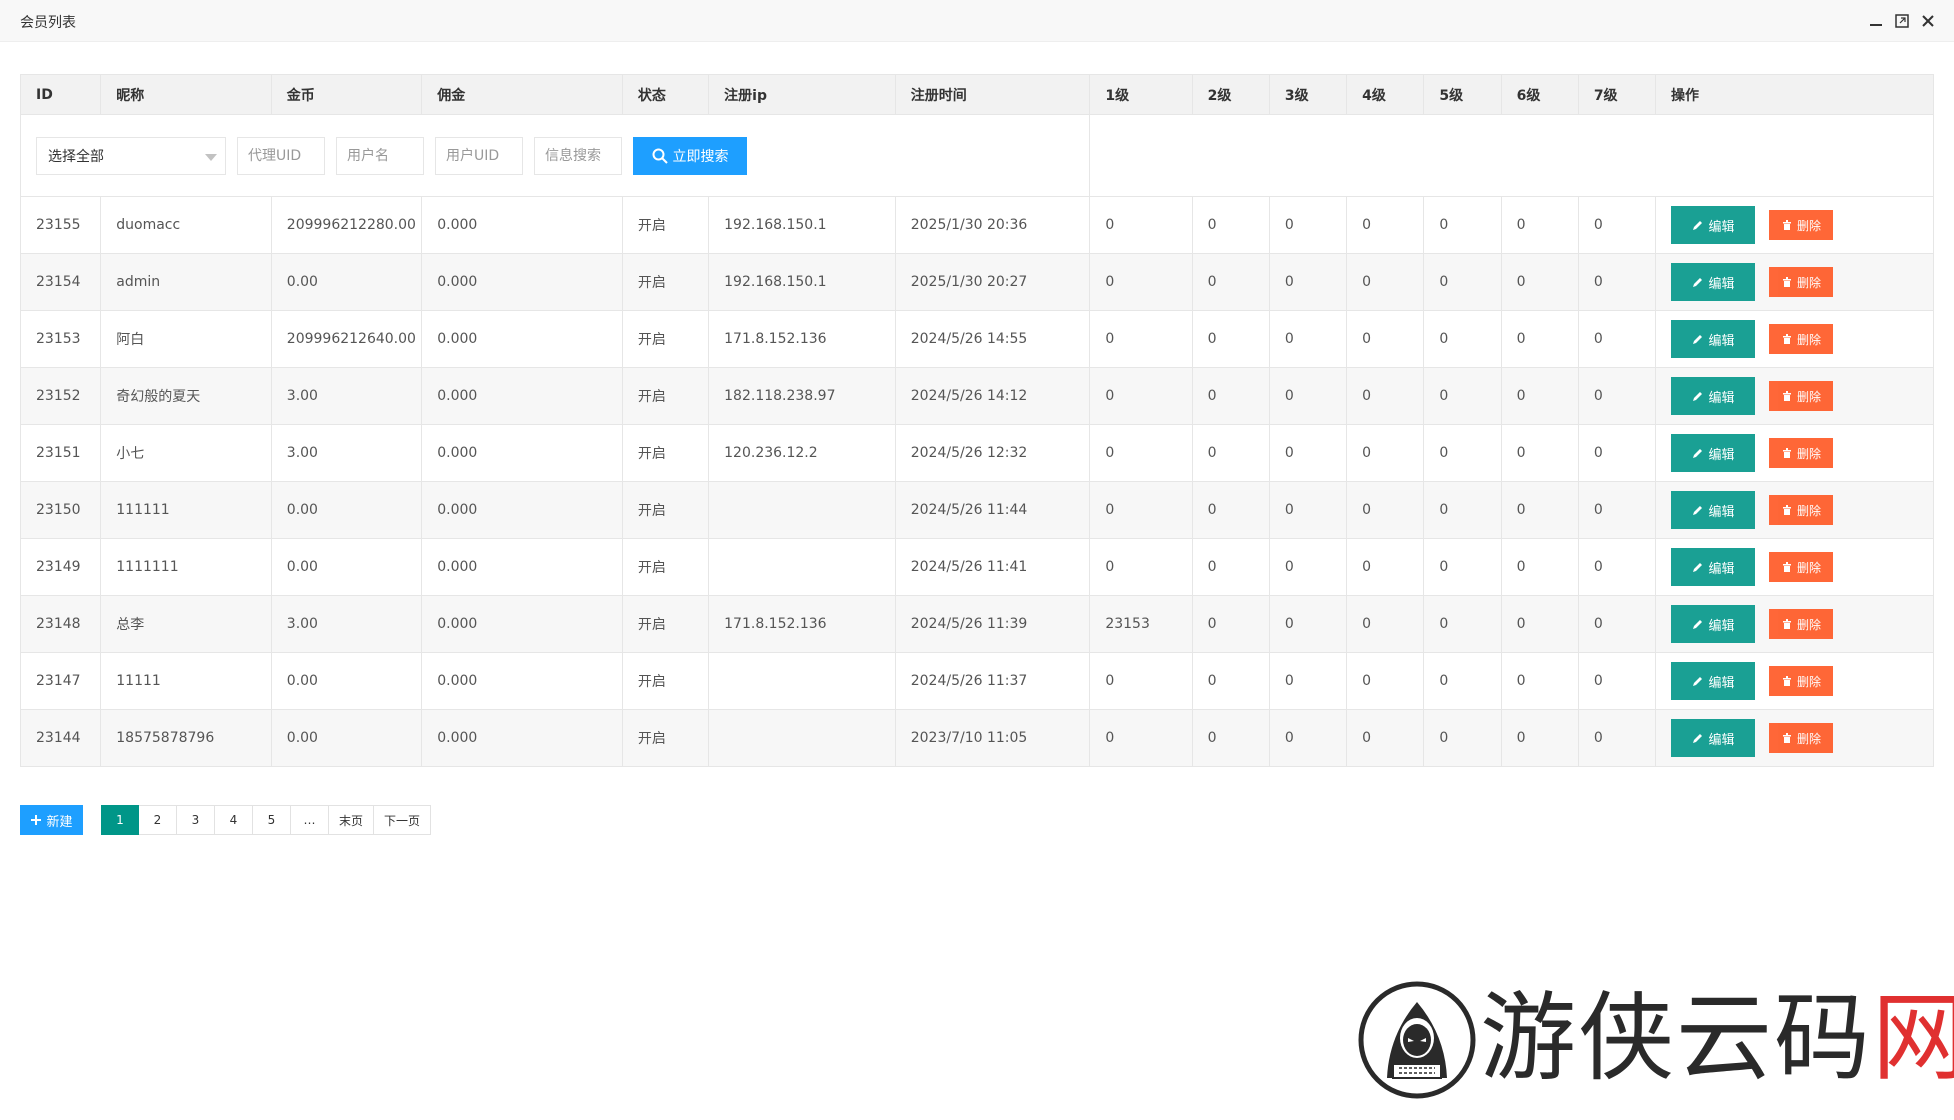 Image resolution: width=1954 pixels, height=1120 pixels. I want to click on watermark-text: 游侠云码网, so click(1717, 1038).